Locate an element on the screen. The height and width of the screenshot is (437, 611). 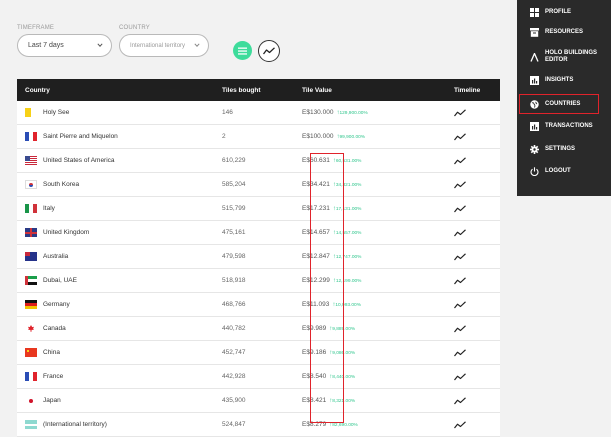
country-label: COUNTRY is located at coordinates (134, 28).